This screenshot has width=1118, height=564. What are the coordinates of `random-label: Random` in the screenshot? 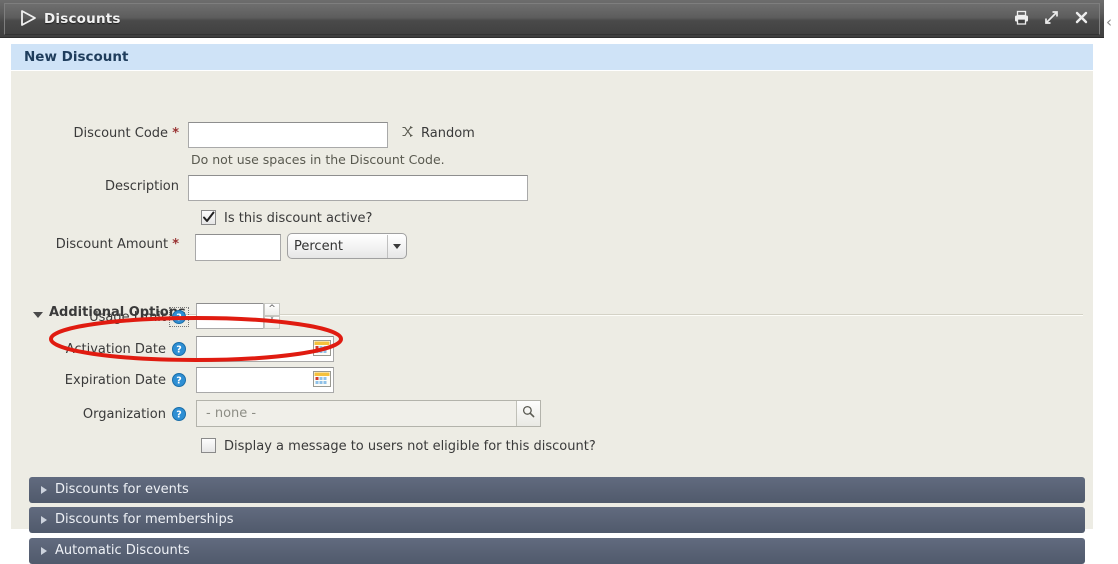 It's located at (448, 133).